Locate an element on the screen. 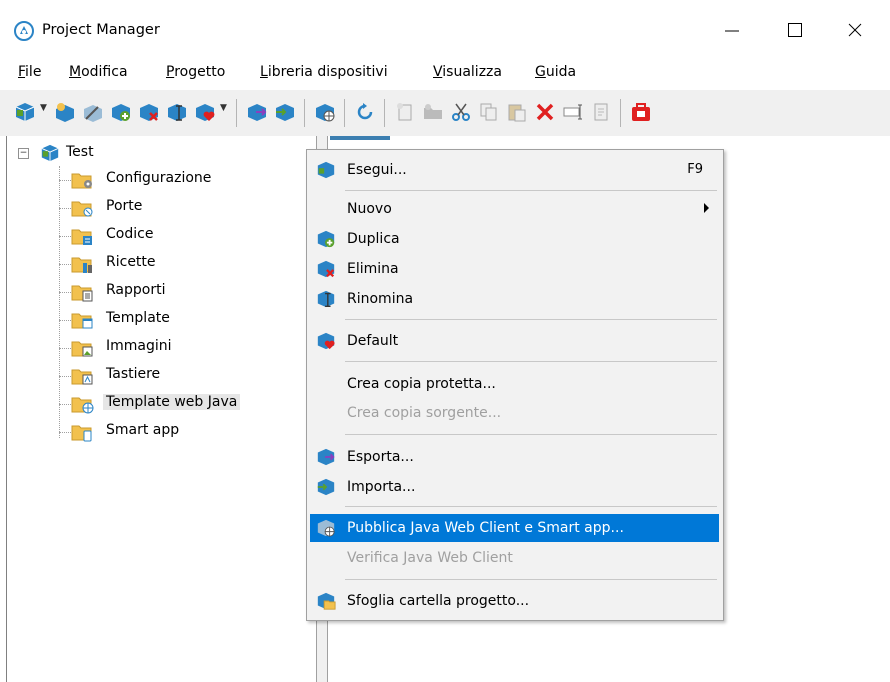 The image size is (890, 682). menu-file: File is located at coordinates (29, 72).